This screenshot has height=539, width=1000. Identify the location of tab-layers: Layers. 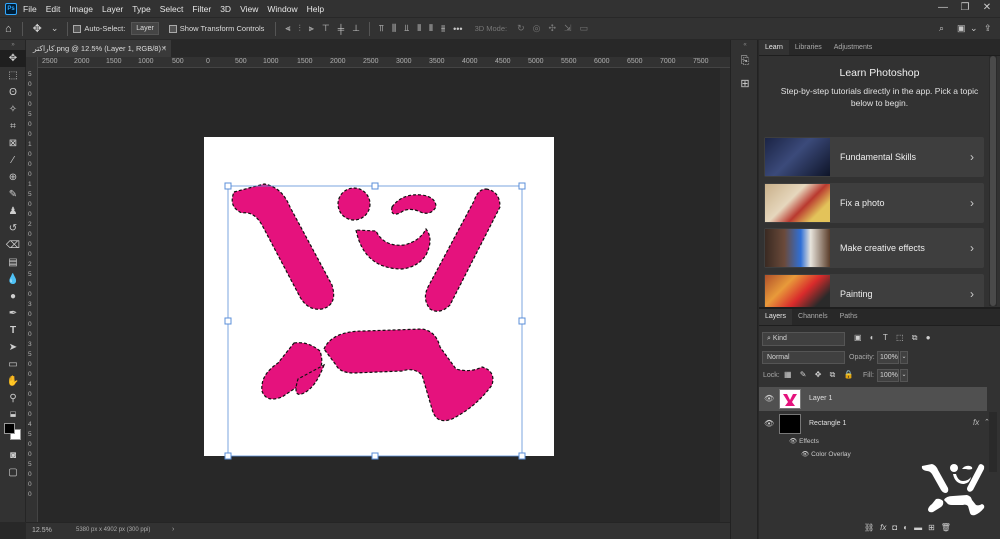
(776, 317).